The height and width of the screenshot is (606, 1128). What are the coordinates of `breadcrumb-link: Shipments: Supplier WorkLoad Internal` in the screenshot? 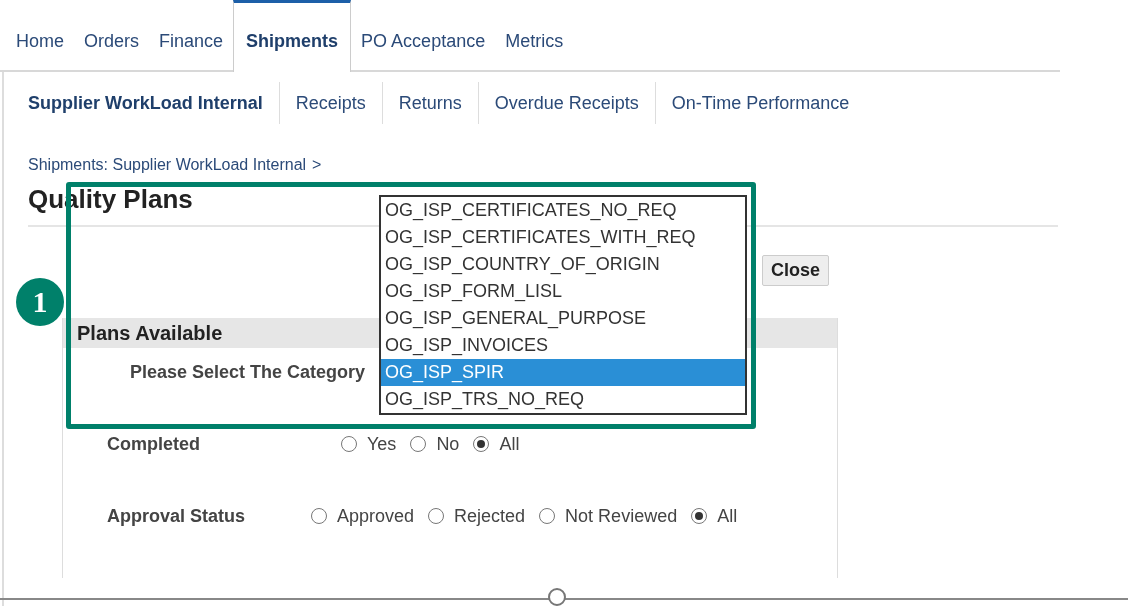 It's located at (167, 165).